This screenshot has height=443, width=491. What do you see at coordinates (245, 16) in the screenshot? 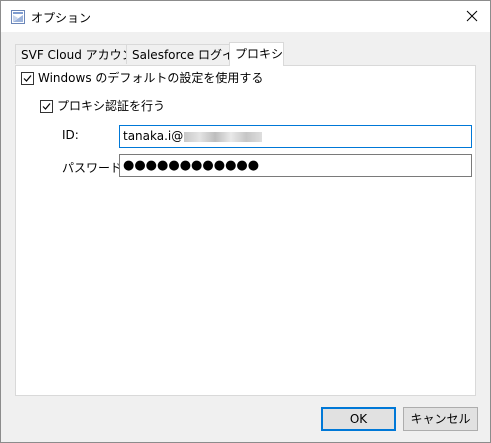
I see `title-bar: オプション` at bounding box center [245, 16].